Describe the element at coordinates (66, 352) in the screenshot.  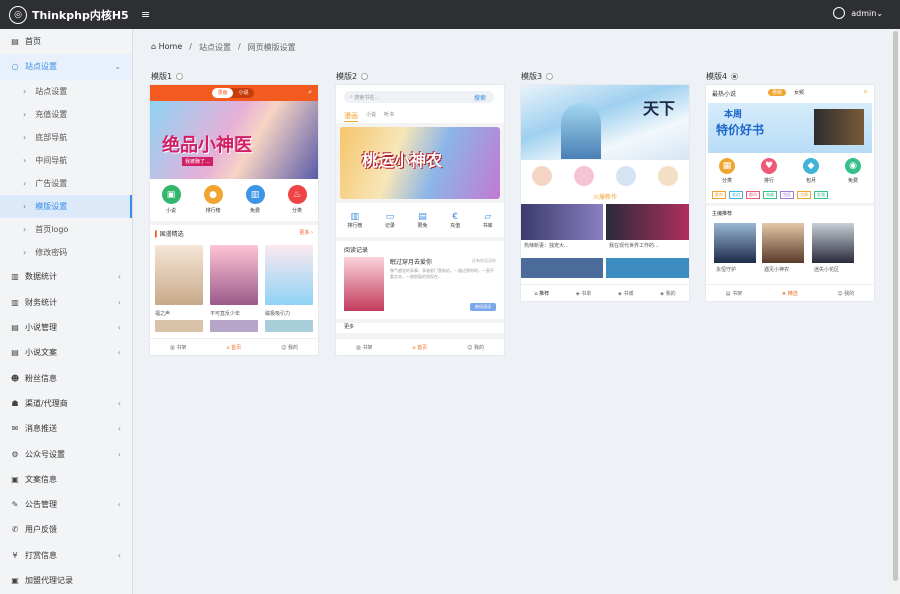
I see `sidebar-item: ▤ 小说文案 ‹` at that location.